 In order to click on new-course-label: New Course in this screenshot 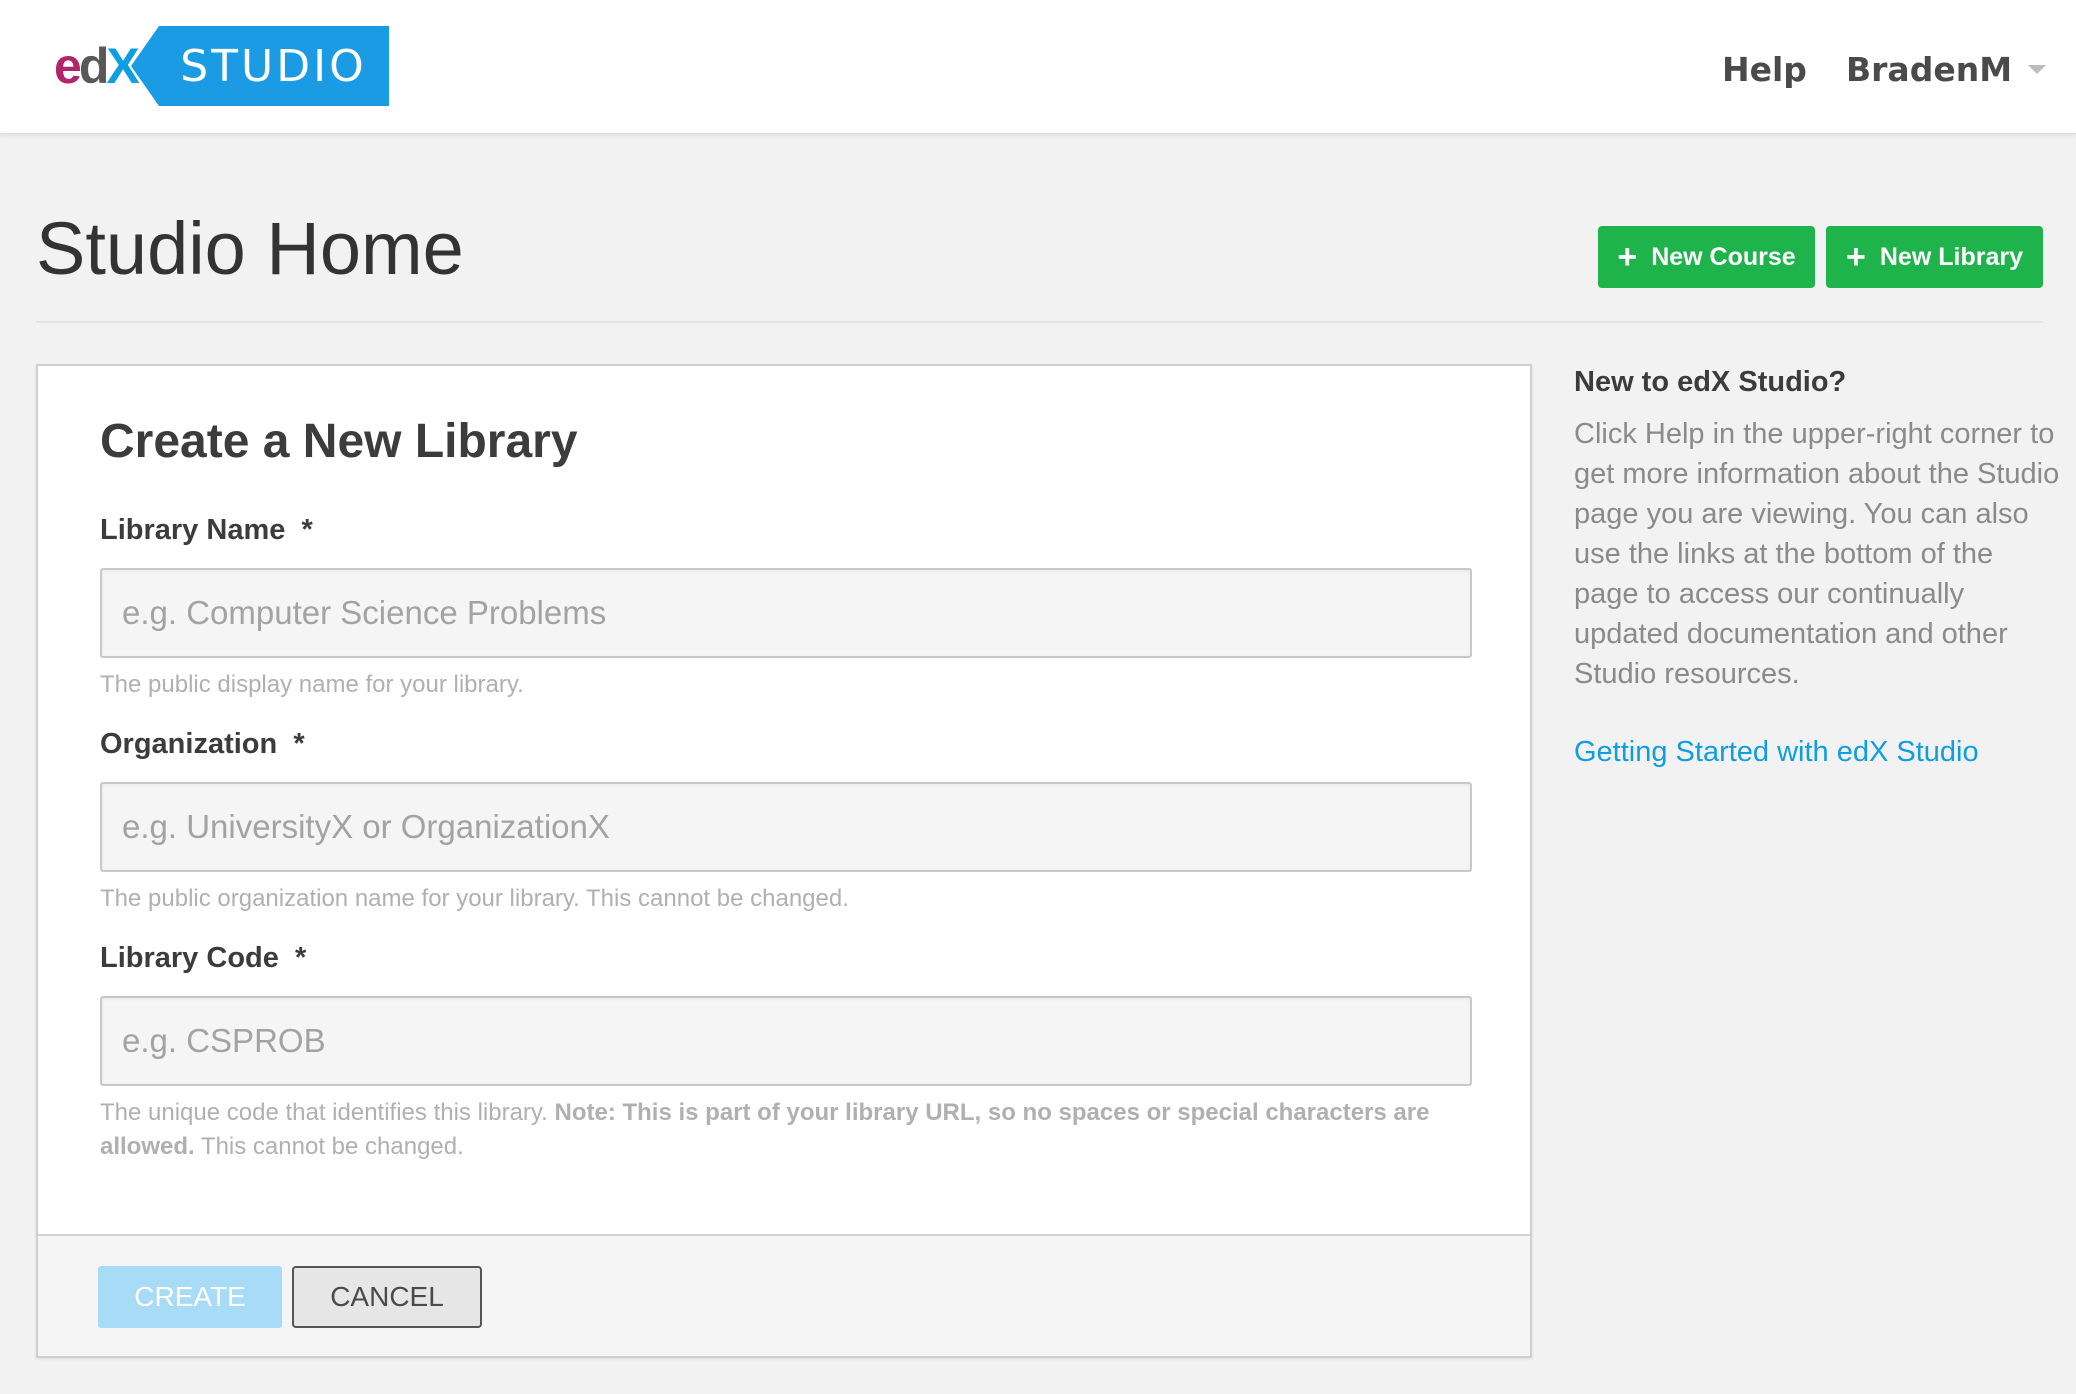, I will do `click(1723, 256)`.